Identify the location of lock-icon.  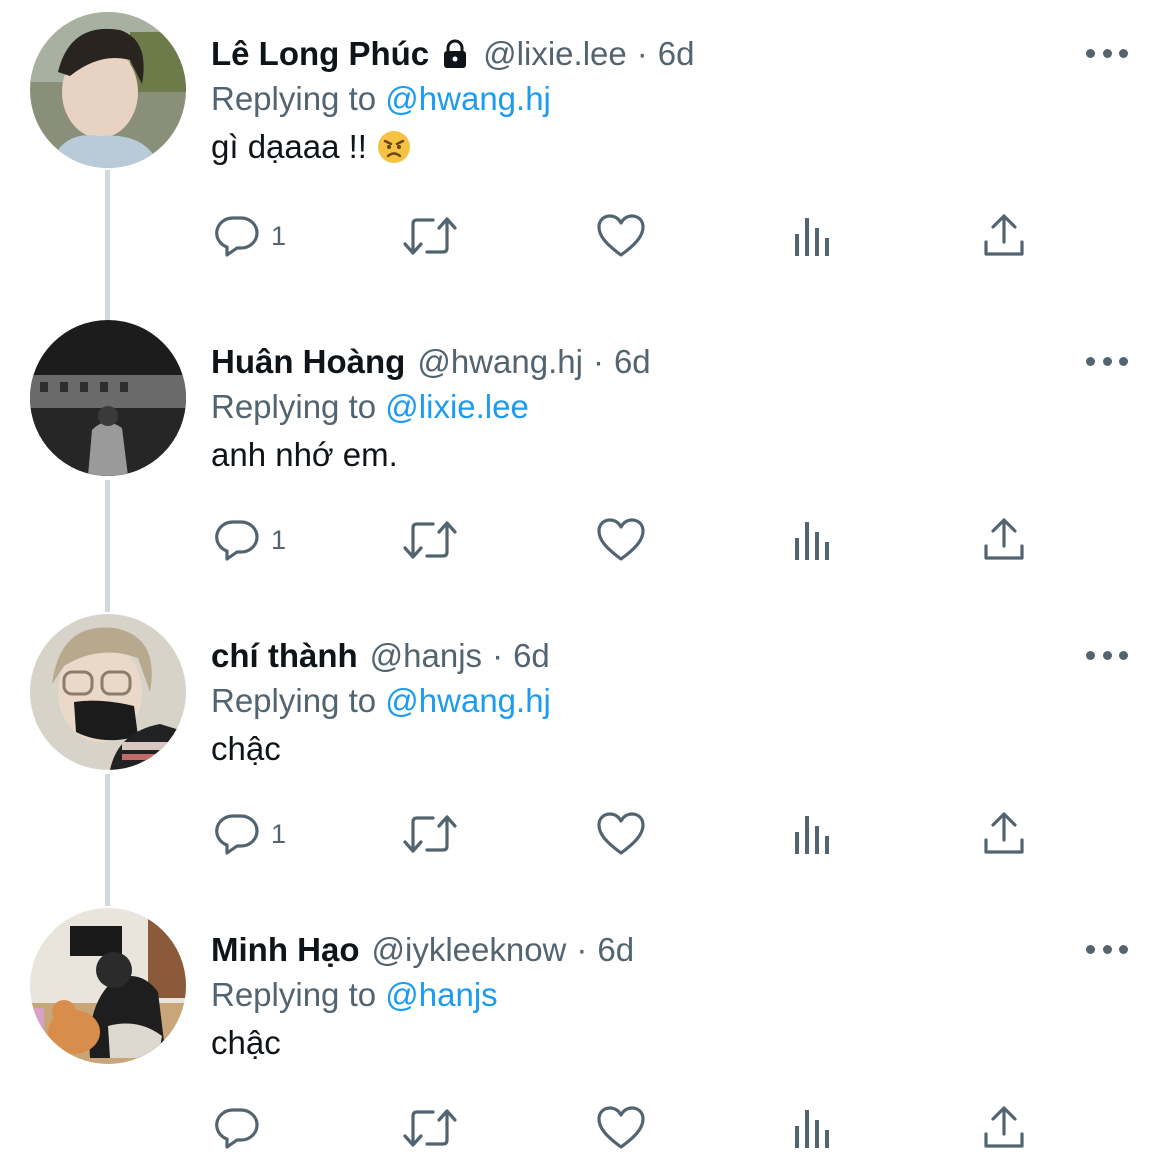
(455, 54).